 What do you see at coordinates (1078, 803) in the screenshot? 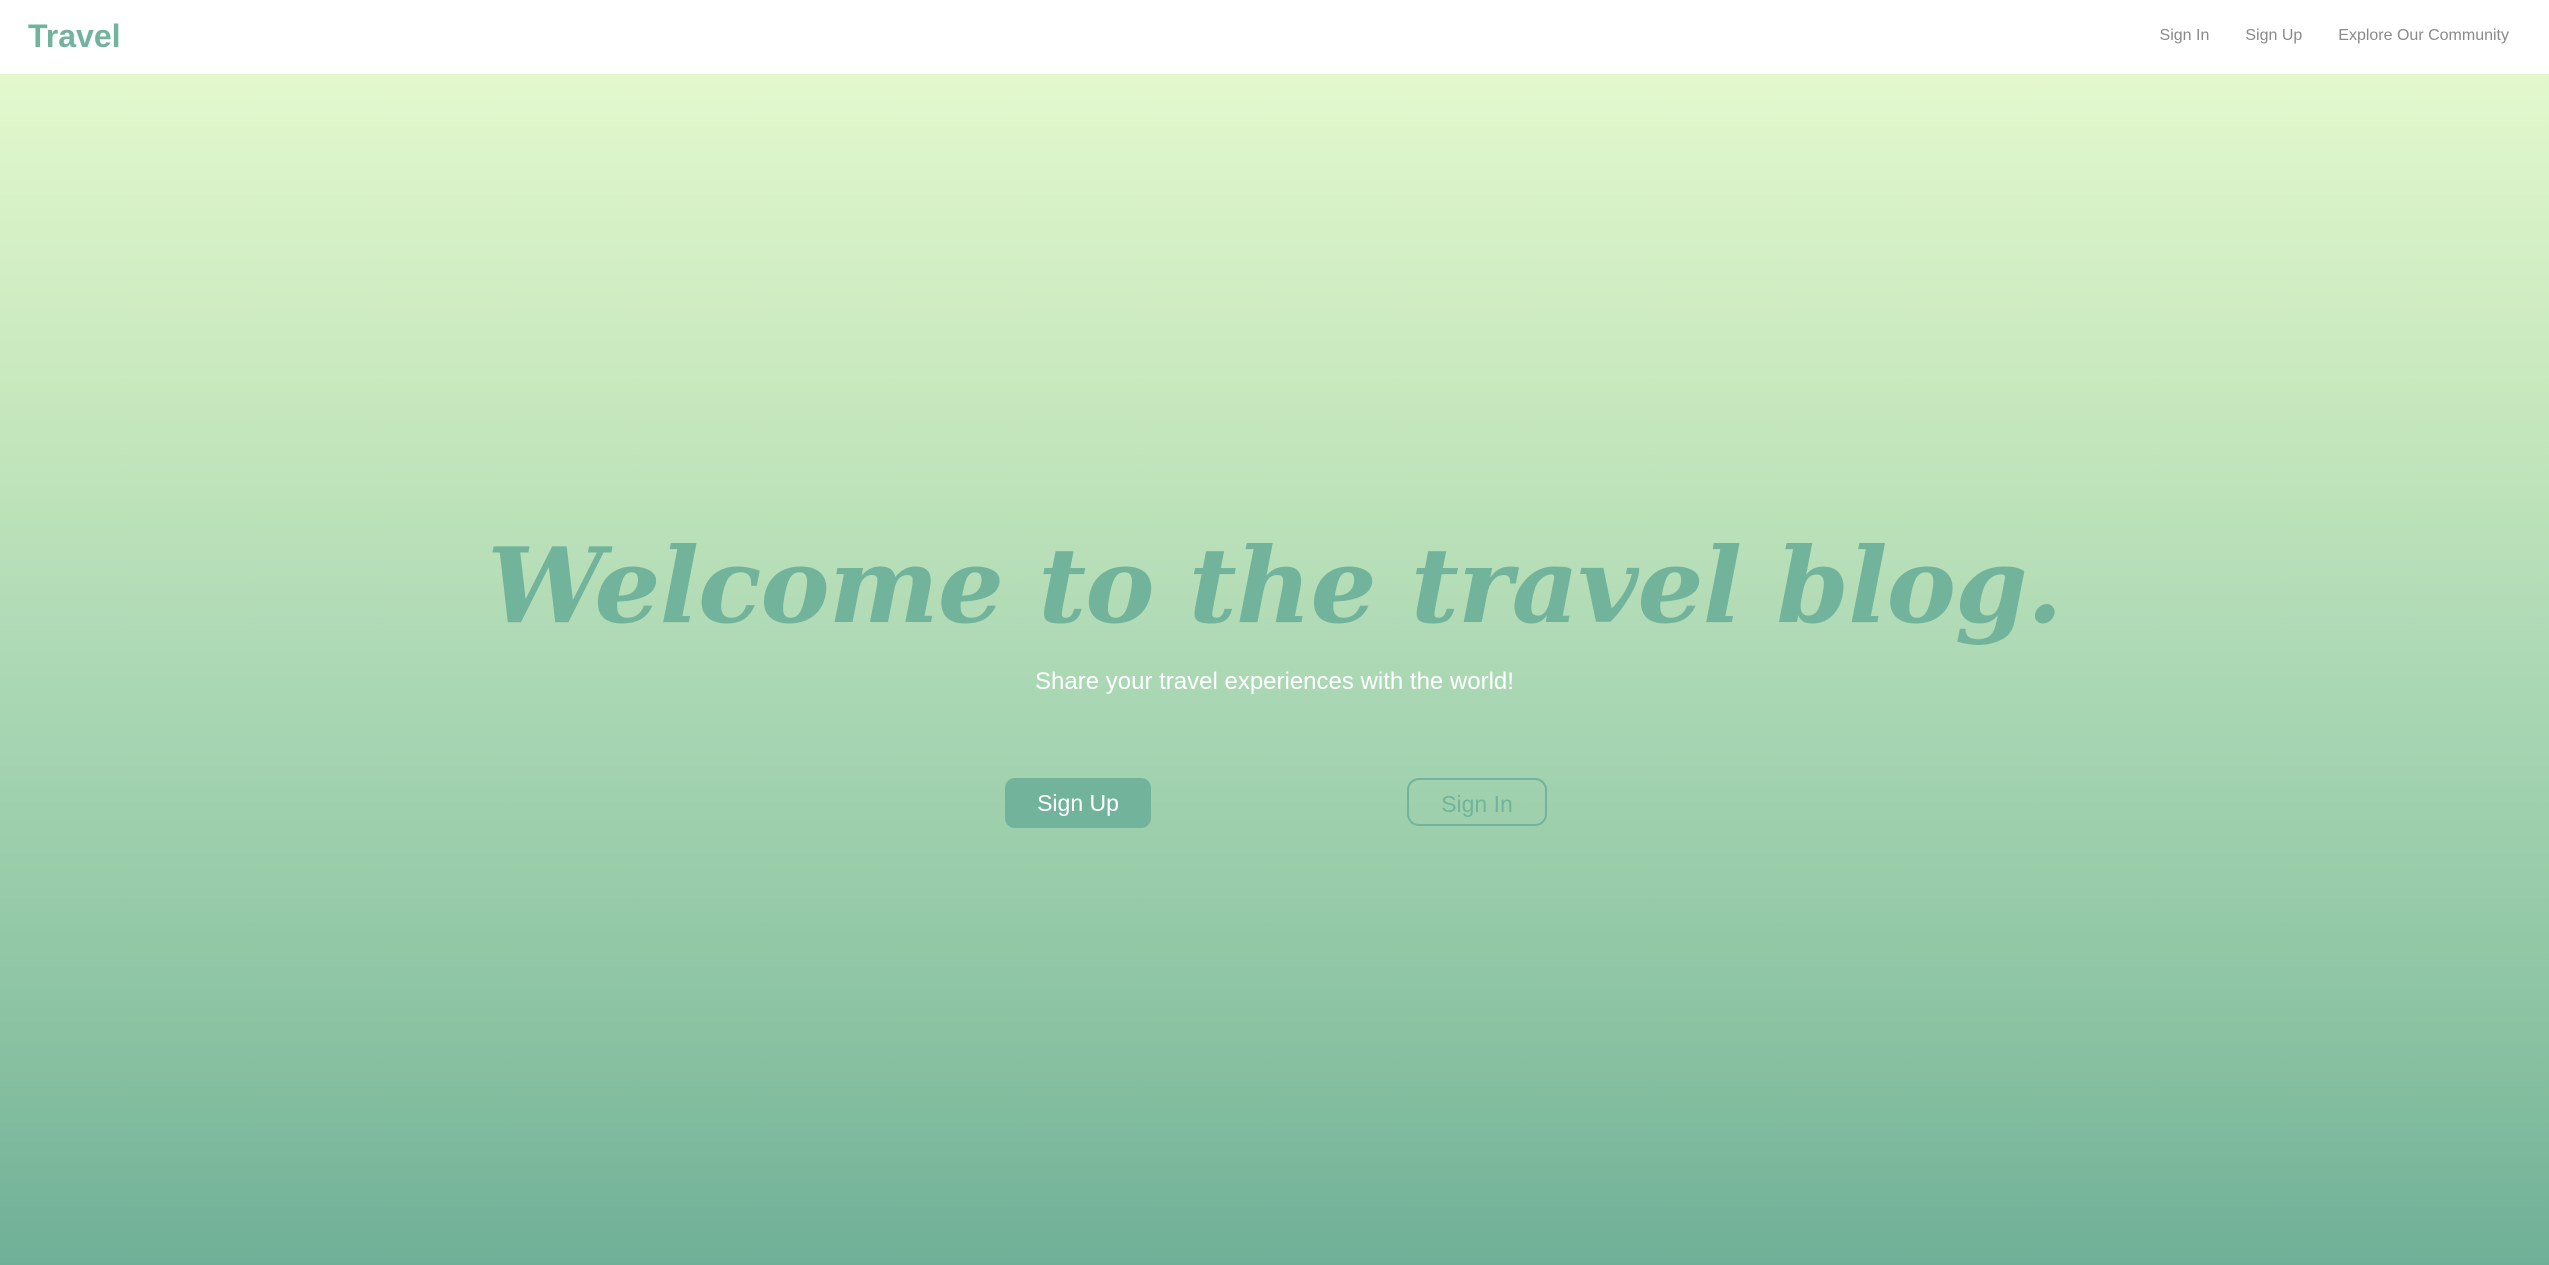
I see `hero-sign-up-button: Sign Up` at bounding box center [1078, 803].